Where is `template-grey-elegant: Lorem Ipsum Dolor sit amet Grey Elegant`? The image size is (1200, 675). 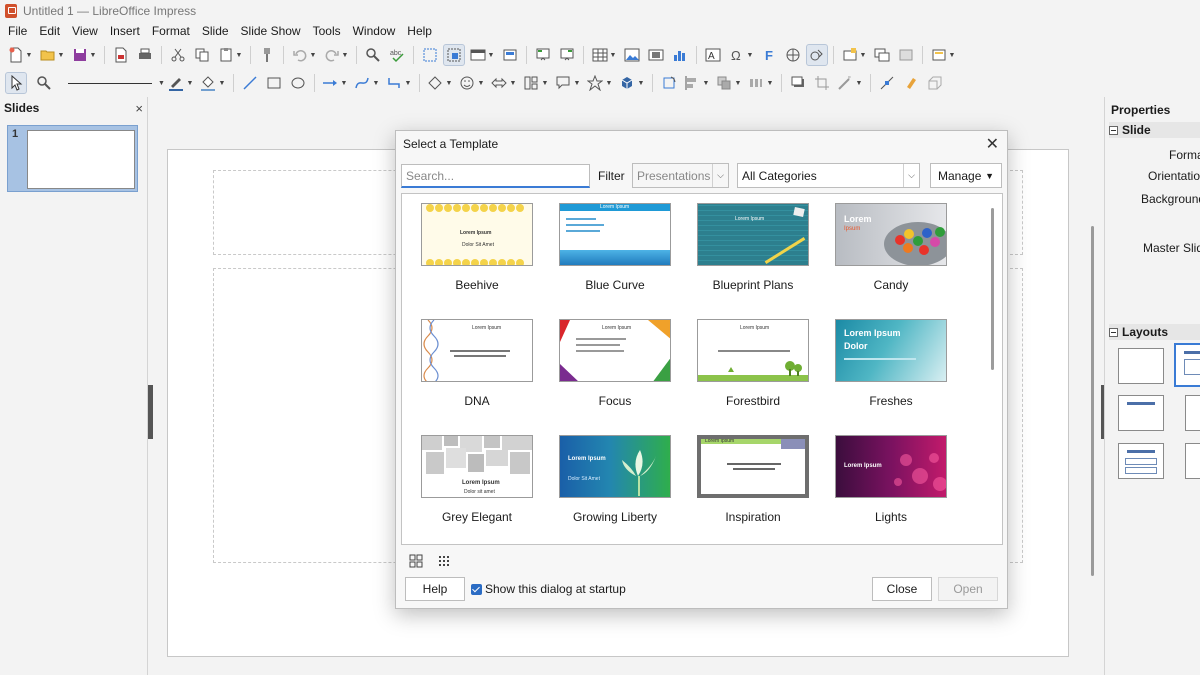 template-grey-elegant: Lorem Ipsum Dolor sit amet Grey Elegant is located at coordinates (477, 479).